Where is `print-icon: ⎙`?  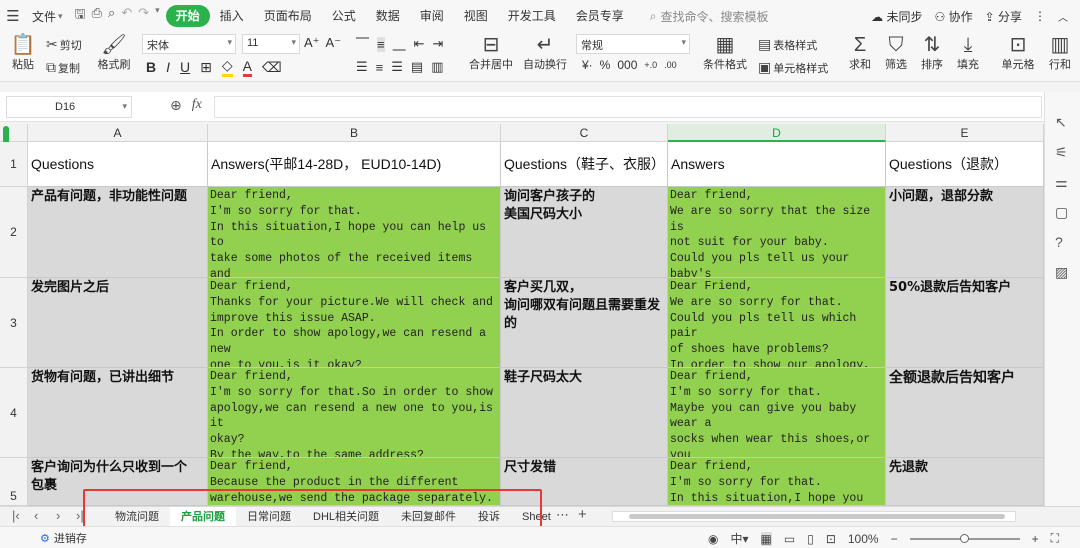
print-icon: ⎙ is located at coordinates (97, 16).